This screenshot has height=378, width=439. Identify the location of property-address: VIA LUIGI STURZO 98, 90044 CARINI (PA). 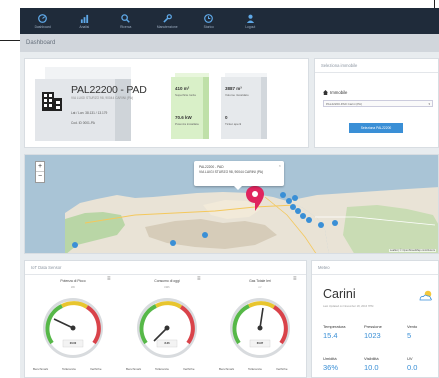
(102, 98).